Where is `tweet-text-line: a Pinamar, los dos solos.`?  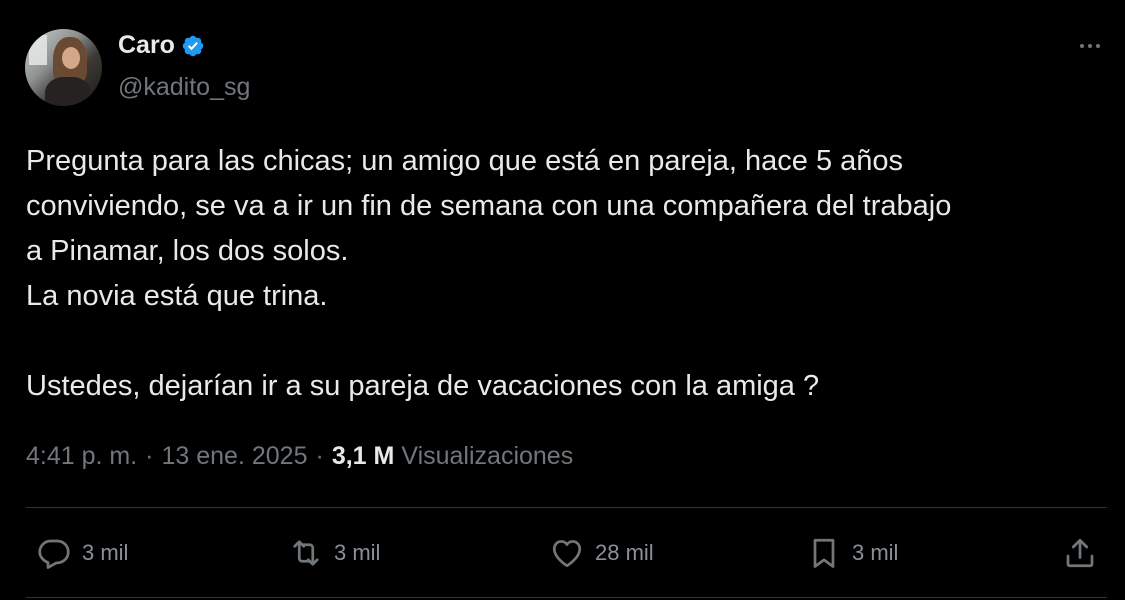 tweet-text-line: a Pinamar, los dos solos. is located at coordinates (187, 251).